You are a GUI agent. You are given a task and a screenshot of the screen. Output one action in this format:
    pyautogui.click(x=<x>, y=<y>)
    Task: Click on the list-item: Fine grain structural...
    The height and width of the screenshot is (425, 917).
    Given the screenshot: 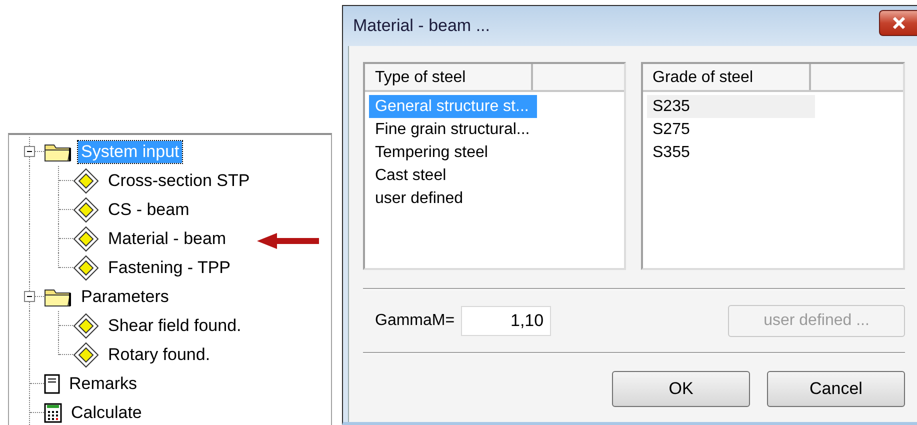 What is the action you would take?
    pyautogui.click(x=453, y=129)
    